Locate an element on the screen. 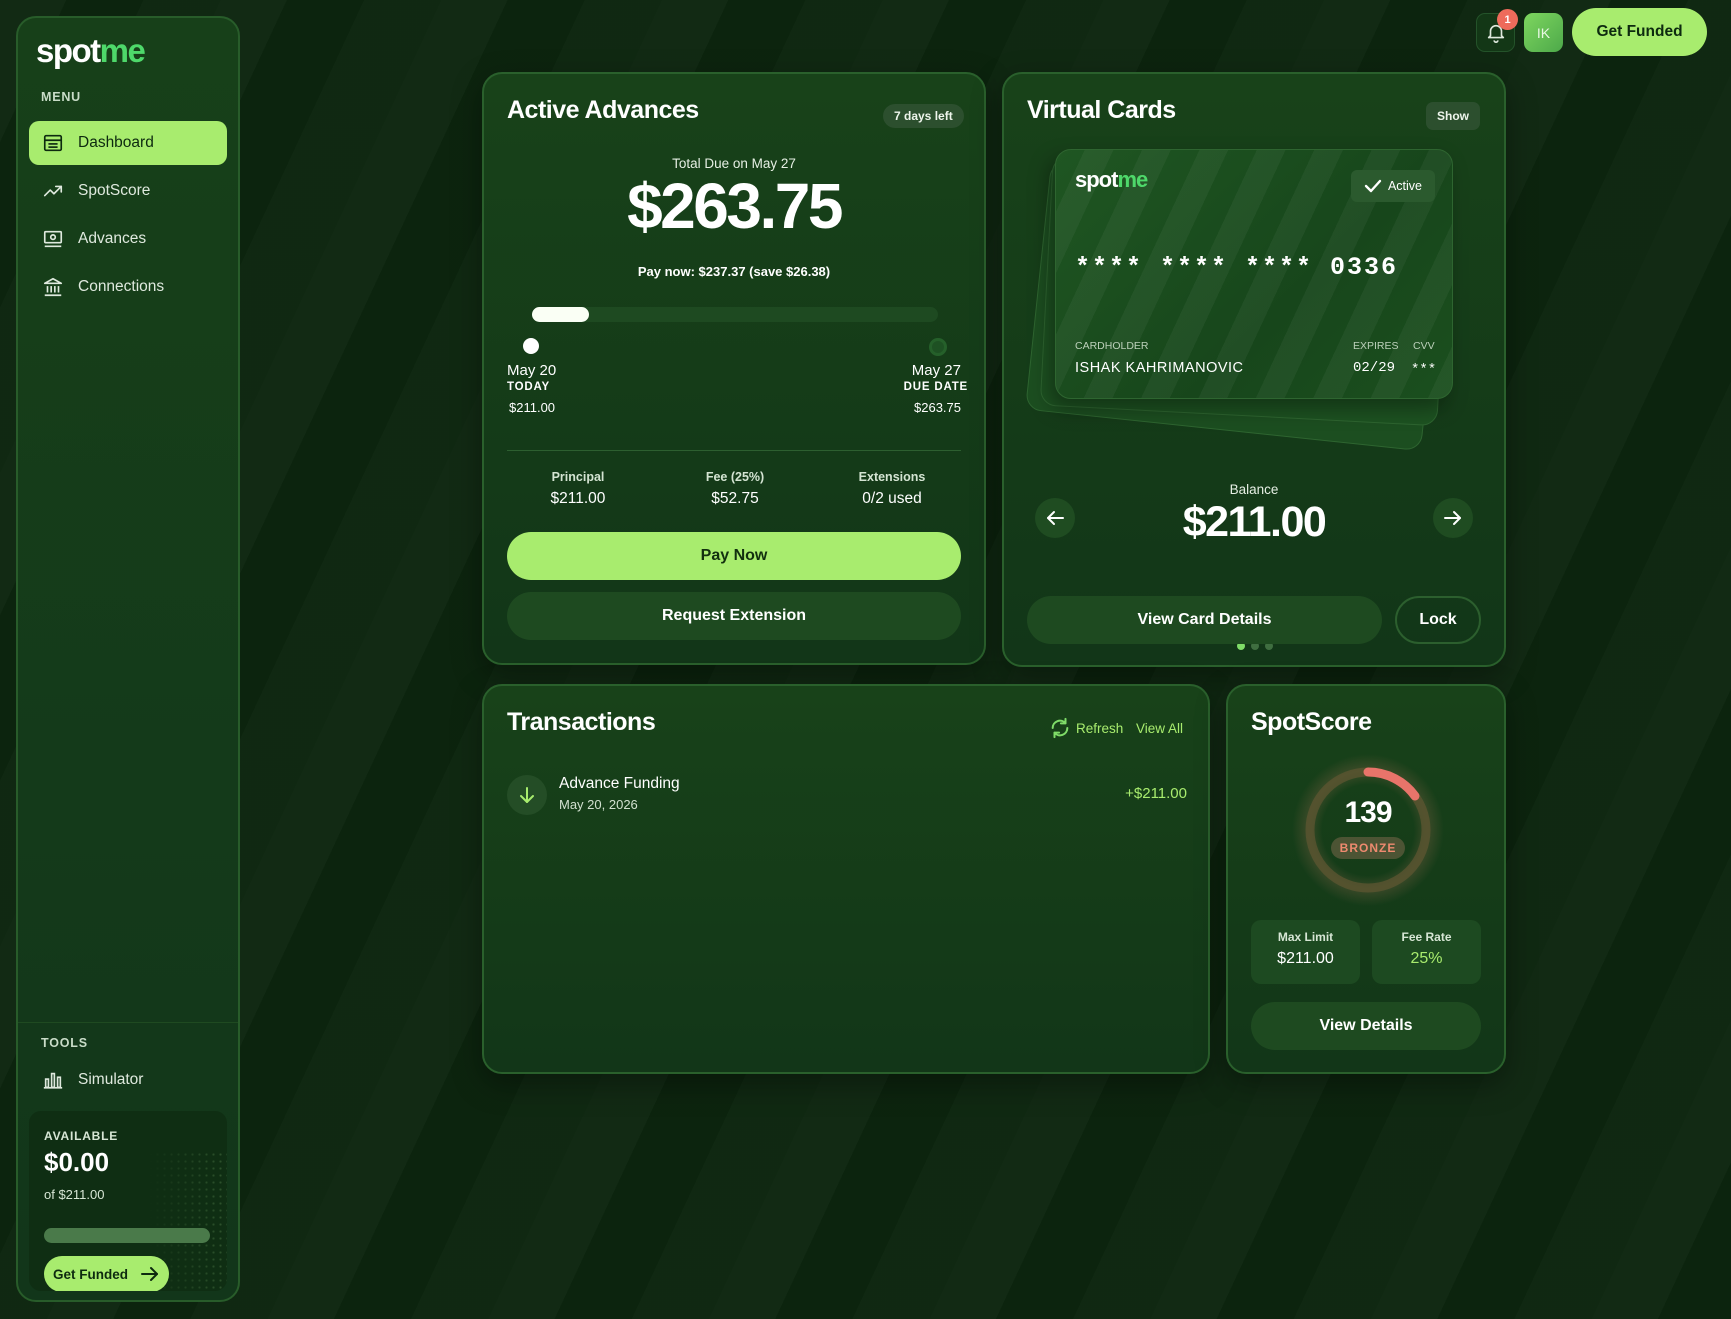 The image size is (1731, 1319). stat-value: 0/2 used is located at coordinates (892, 498).